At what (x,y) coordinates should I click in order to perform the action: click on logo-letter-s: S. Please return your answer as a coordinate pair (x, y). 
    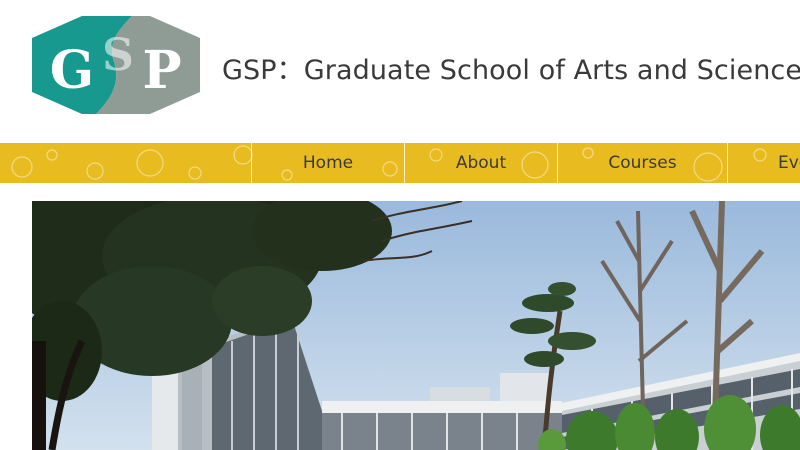
    Looking at the image, I should click on (118, 55).